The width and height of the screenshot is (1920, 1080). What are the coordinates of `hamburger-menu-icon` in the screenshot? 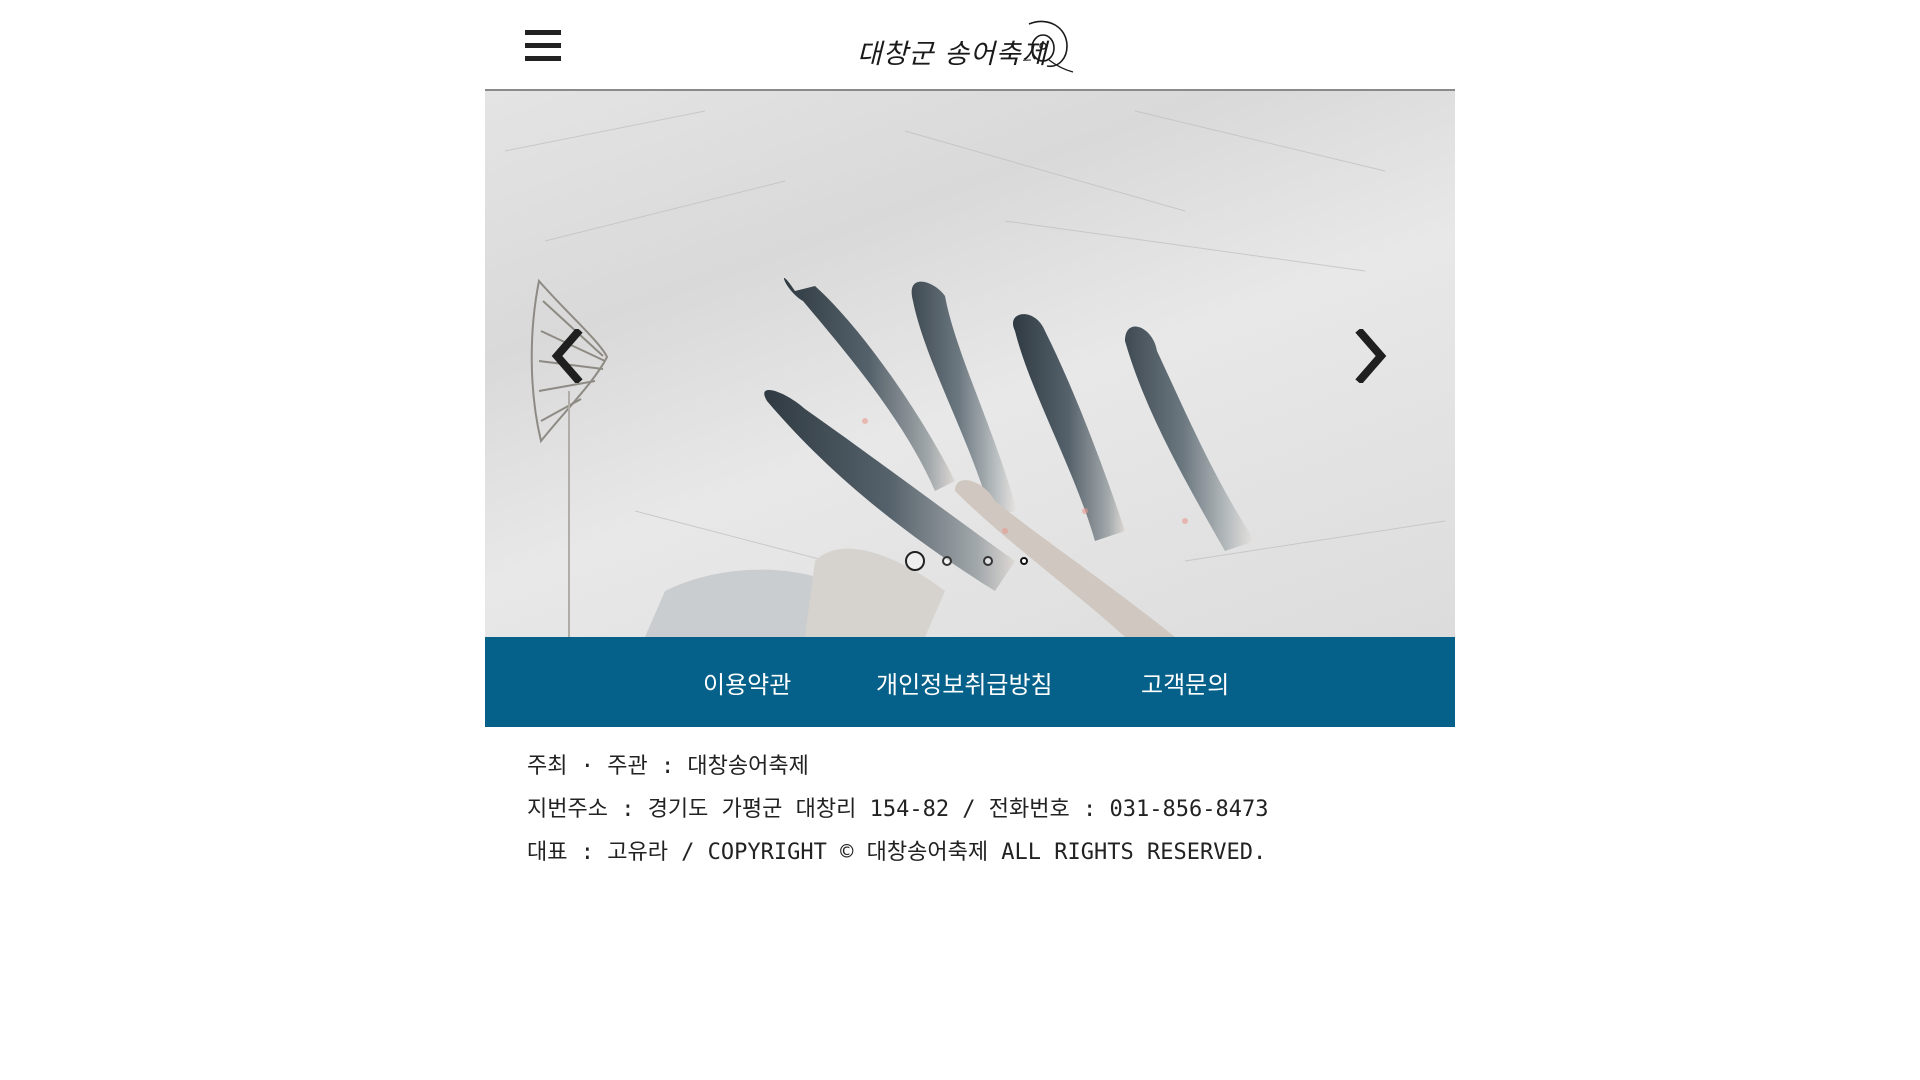 It's located at (543, 46).